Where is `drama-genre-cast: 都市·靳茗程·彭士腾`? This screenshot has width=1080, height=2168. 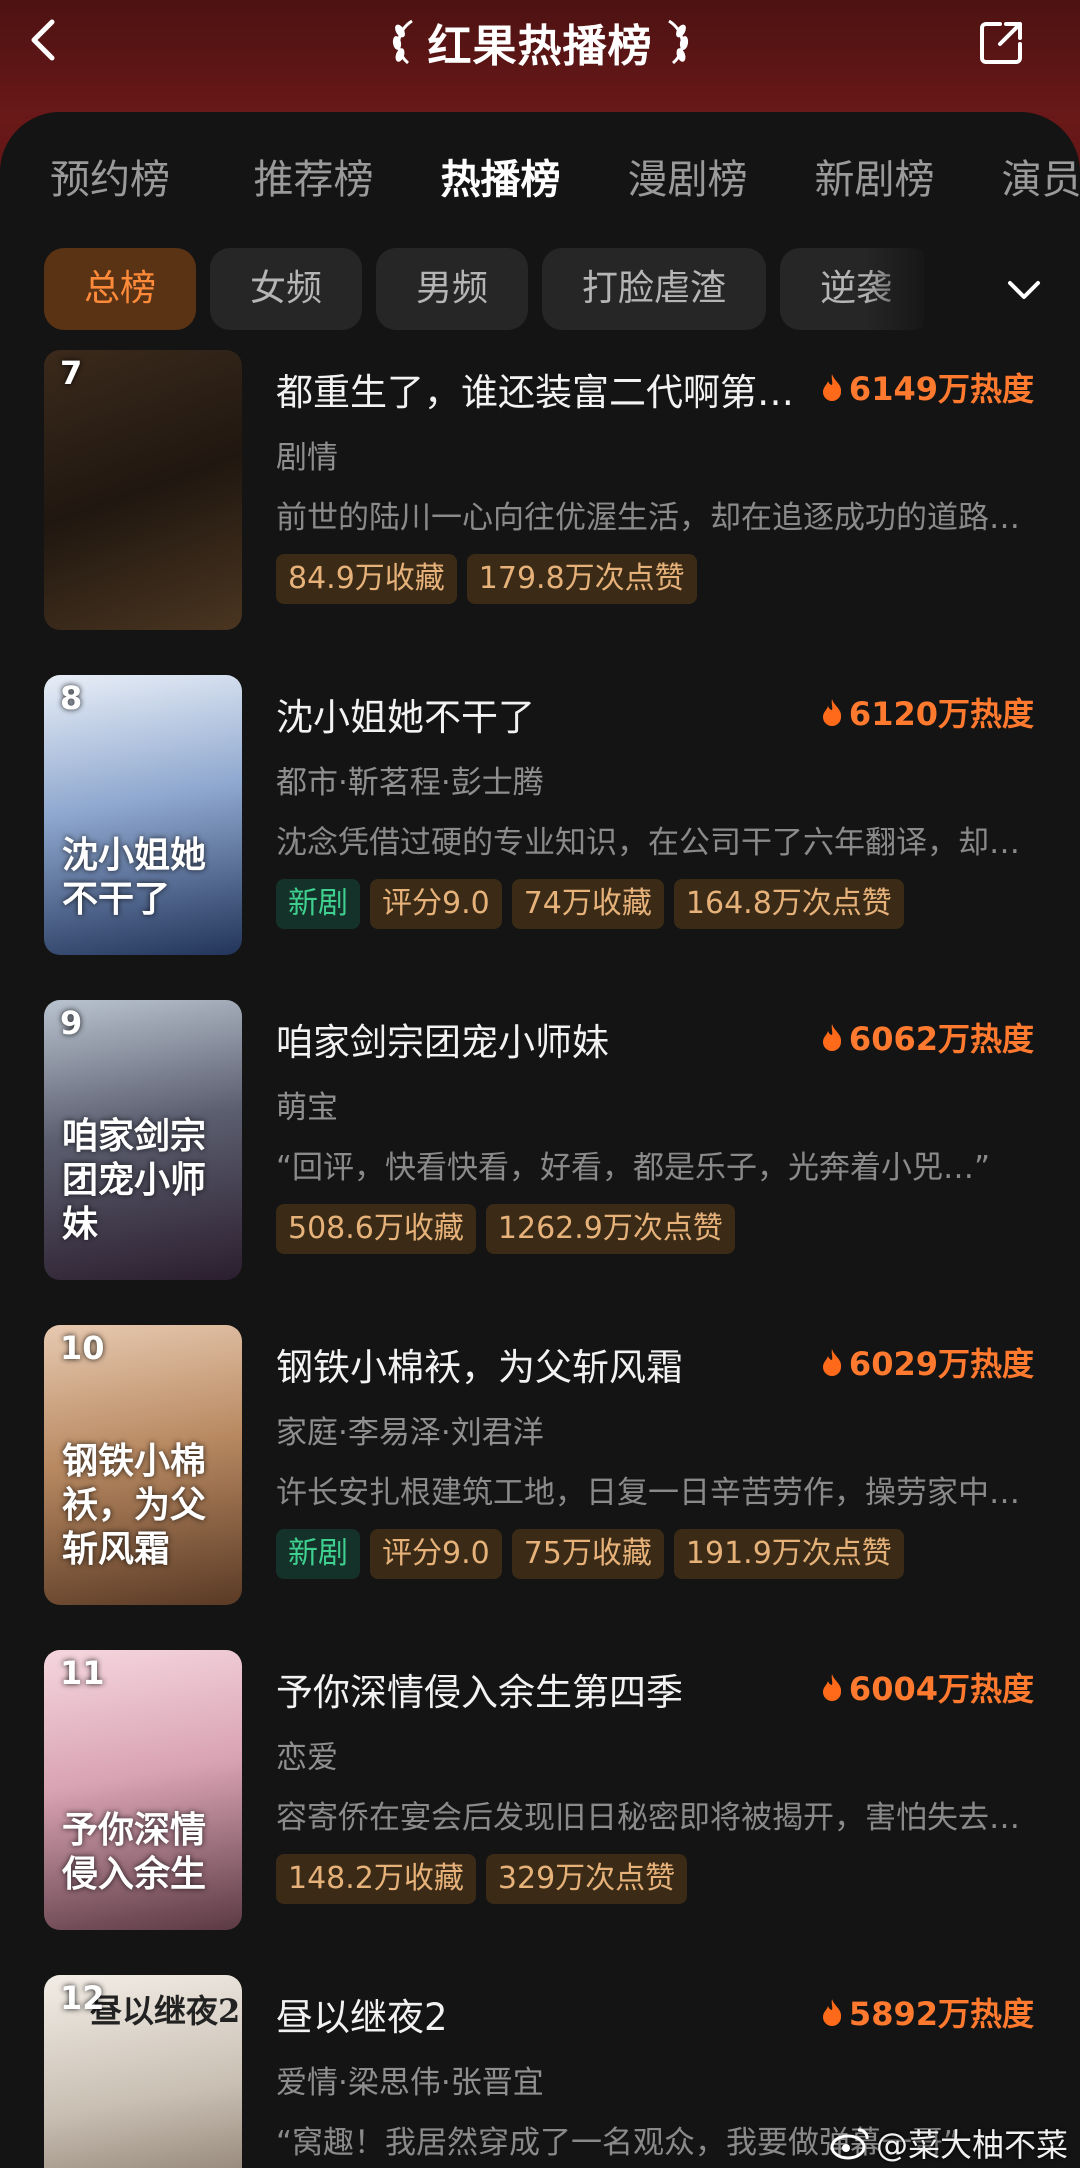 drama-genre-cast: 都市·靳茗程·彭士腾 is located at coordinates (410, 783).